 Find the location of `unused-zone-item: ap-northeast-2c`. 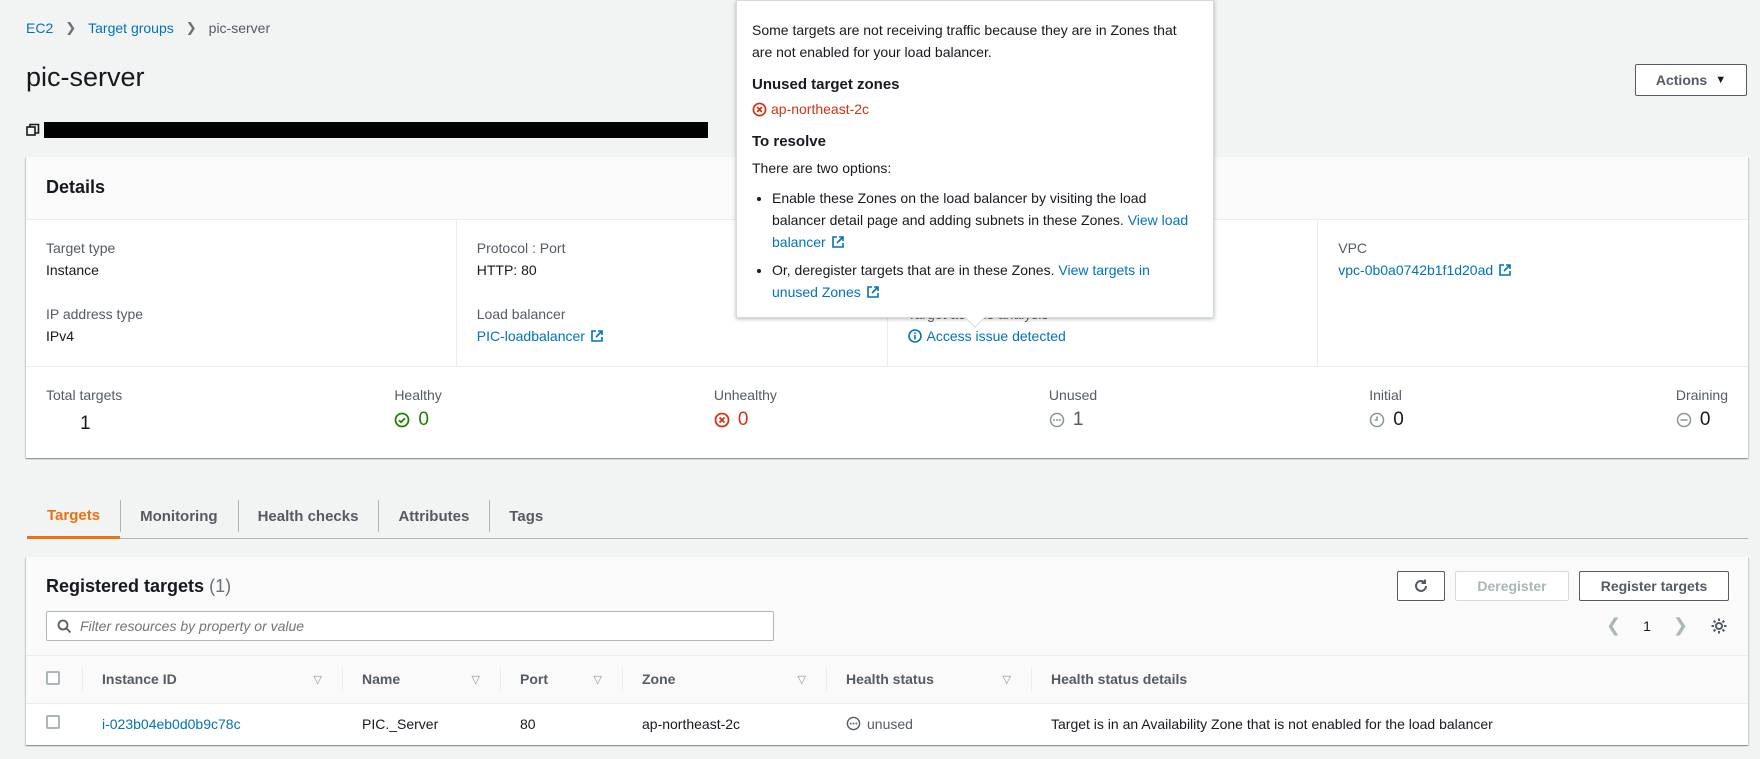

unused-zone-item: ap-northeast-2c is located at coordinates (975, 109).